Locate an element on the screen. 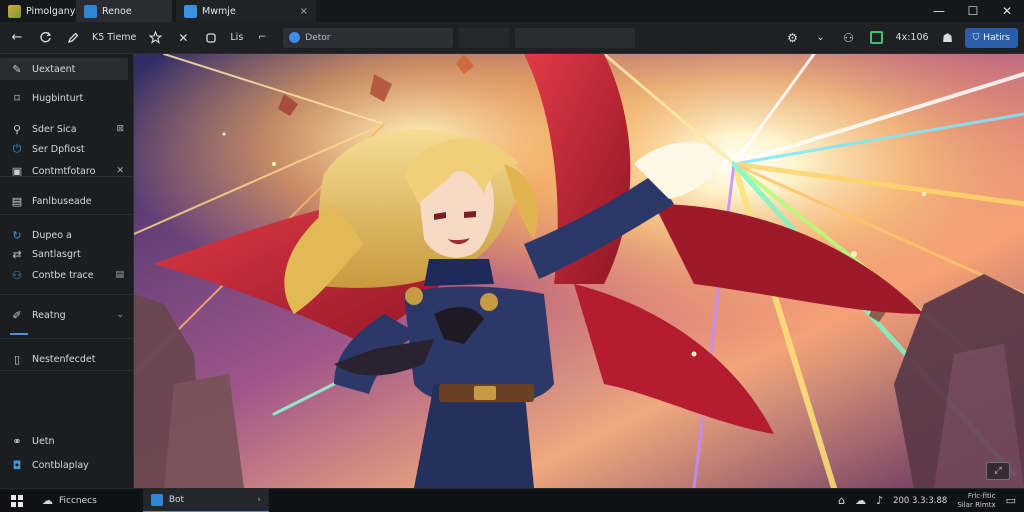 This screenshot has height=512, width=1024. profile-icon: ☗ is located at coordinates (948, 38).